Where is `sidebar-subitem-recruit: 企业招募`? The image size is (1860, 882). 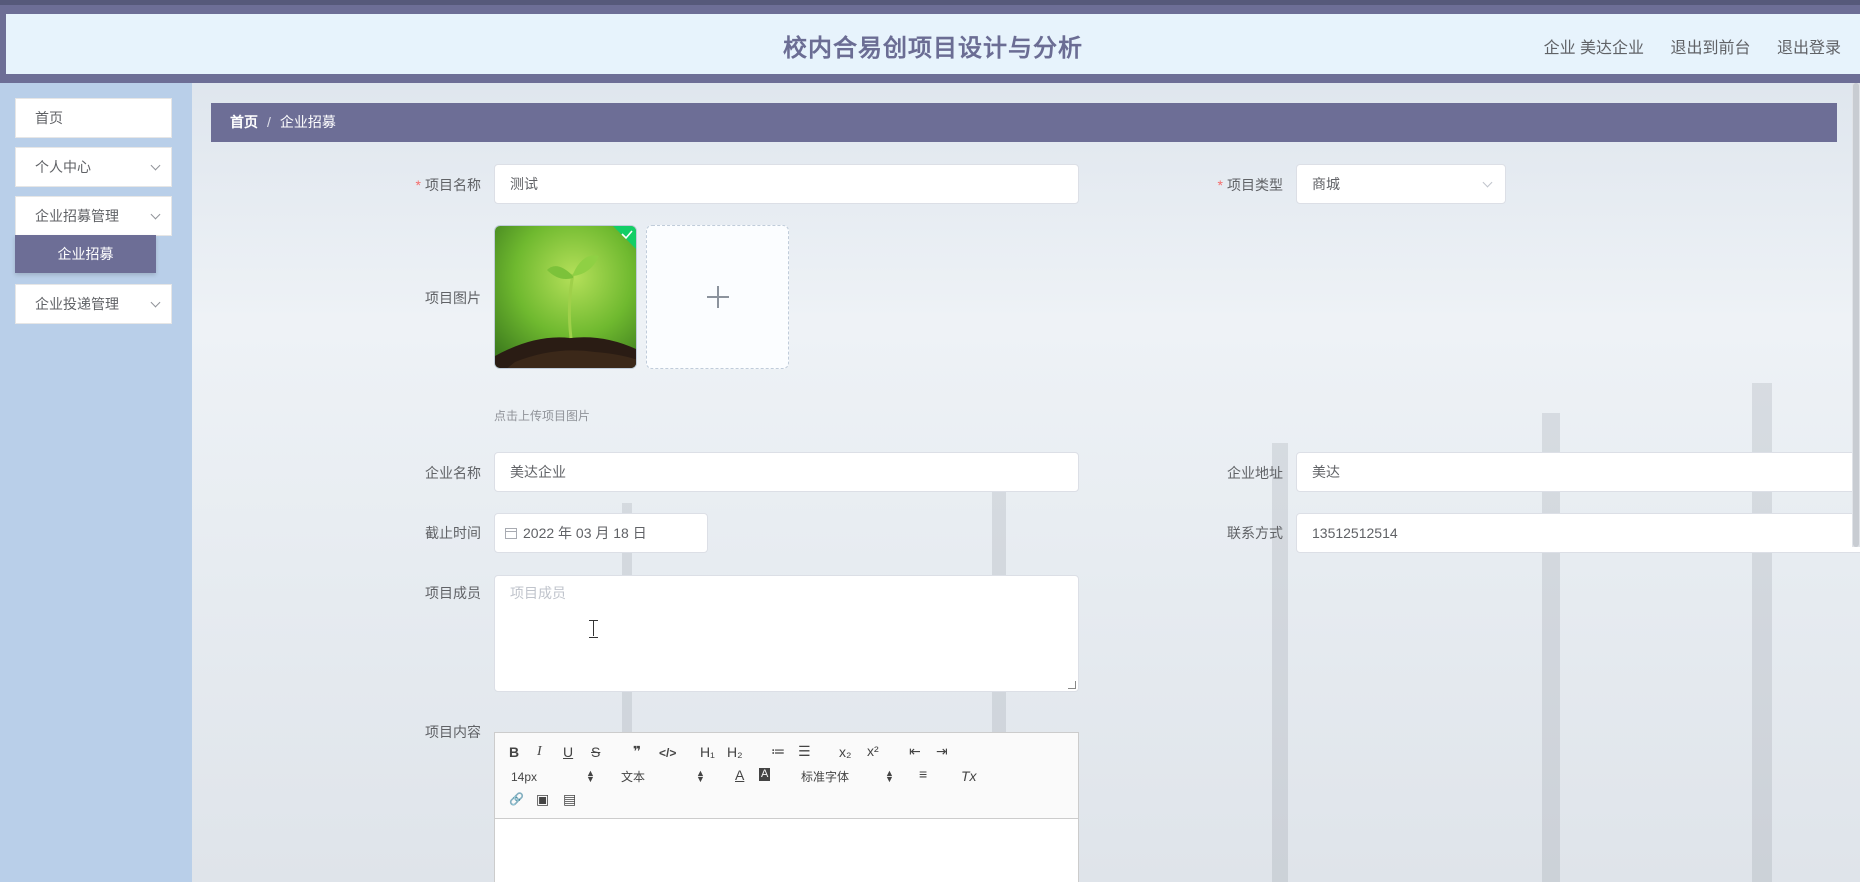
sidebar-subitem-recruit: 企业招募 is located at coordinates (85, 254).